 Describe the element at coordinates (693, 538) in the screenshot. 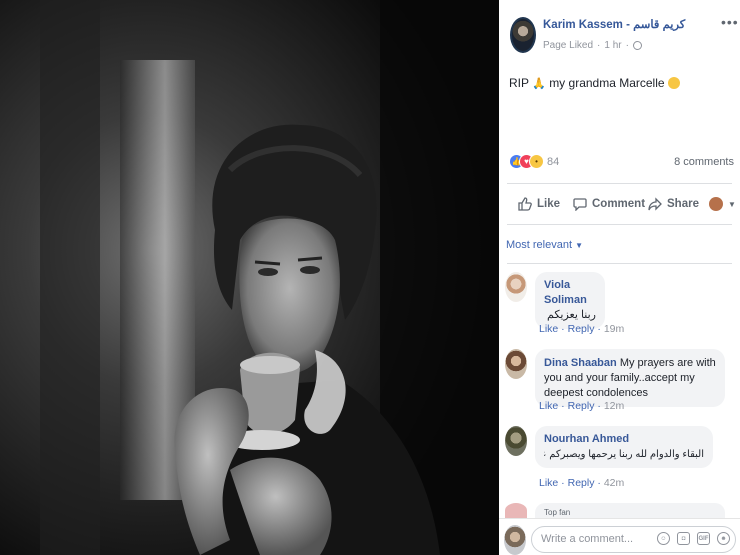

I see `composer-icons: ☺ ◘ GIF ☻` at that location.